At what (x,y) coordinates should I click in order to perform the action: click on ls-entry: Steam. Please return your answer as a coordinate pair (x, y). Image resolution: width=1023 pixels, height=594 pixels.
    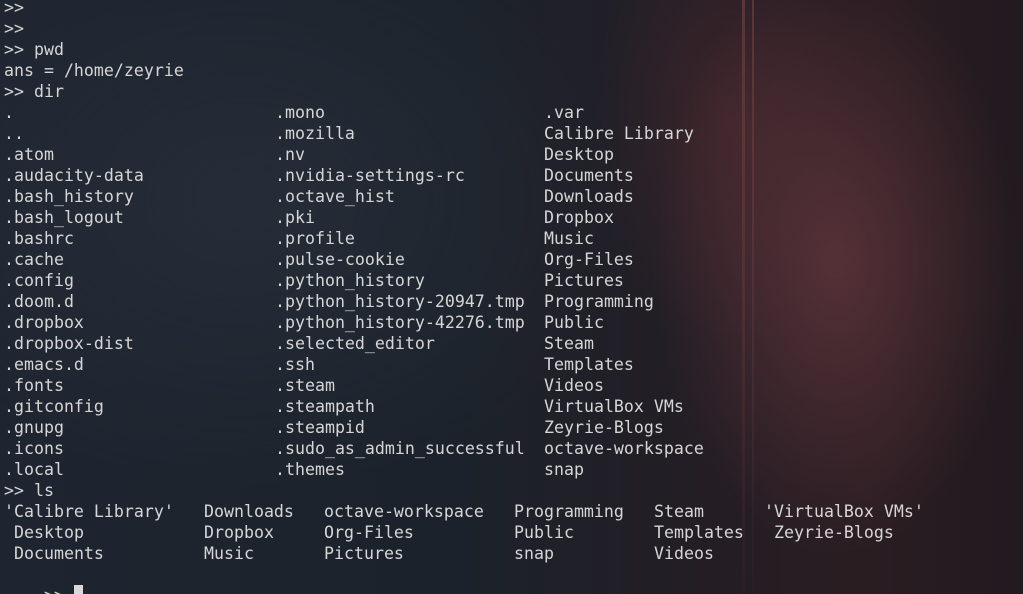
    Looking at the image, I should click on (679, 511).